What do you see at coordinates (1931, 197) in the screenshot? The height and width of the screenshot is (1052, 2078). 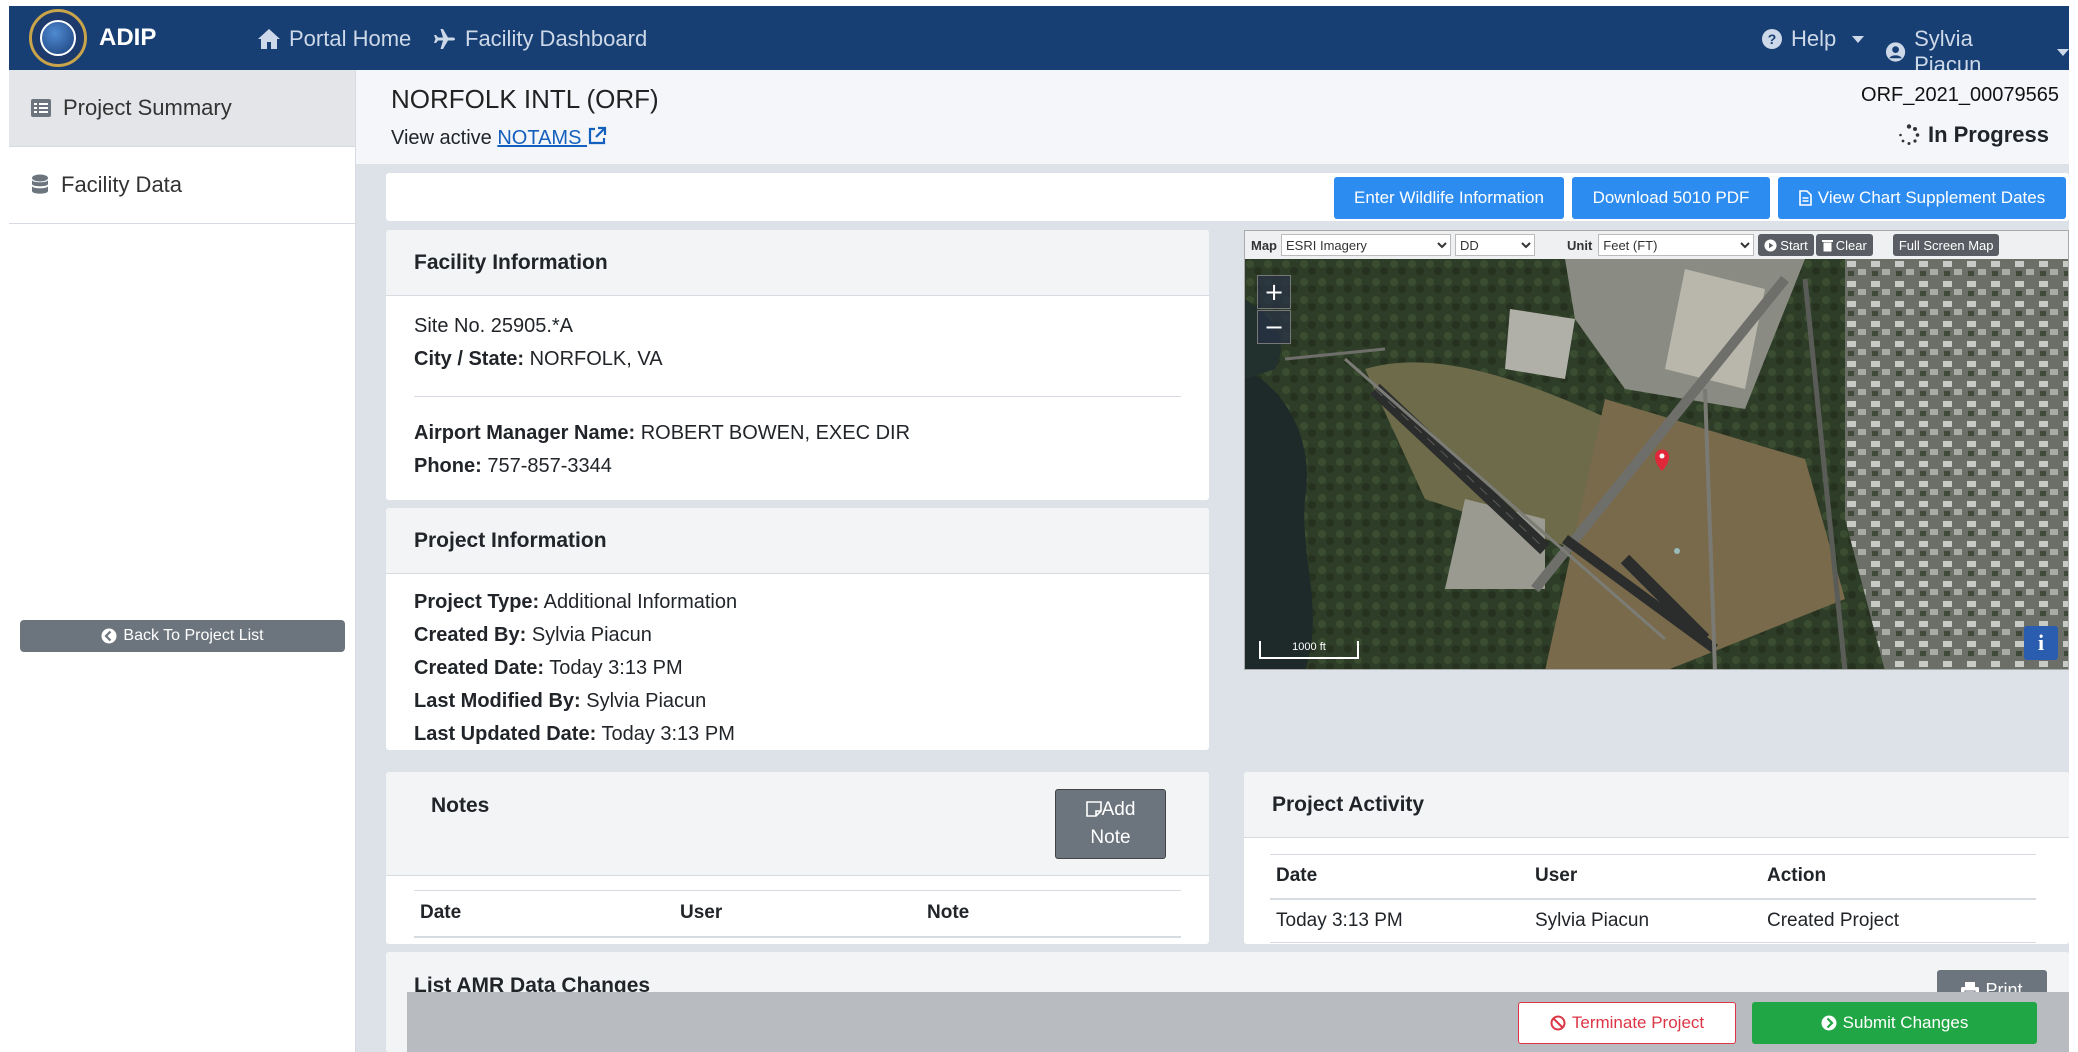 I see `chart-supplement-label: View Chart Supplement Dates` at bounding box center [1931, 197].